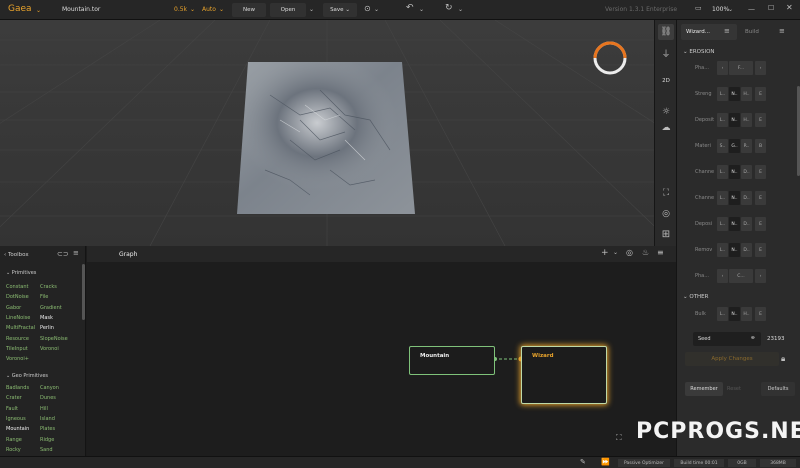 The image size is (800, 468). What do you see at coordinates (44, 409) in the screenshot?
I see `toolbox-item: Hill` at bounding box center [44, 409].